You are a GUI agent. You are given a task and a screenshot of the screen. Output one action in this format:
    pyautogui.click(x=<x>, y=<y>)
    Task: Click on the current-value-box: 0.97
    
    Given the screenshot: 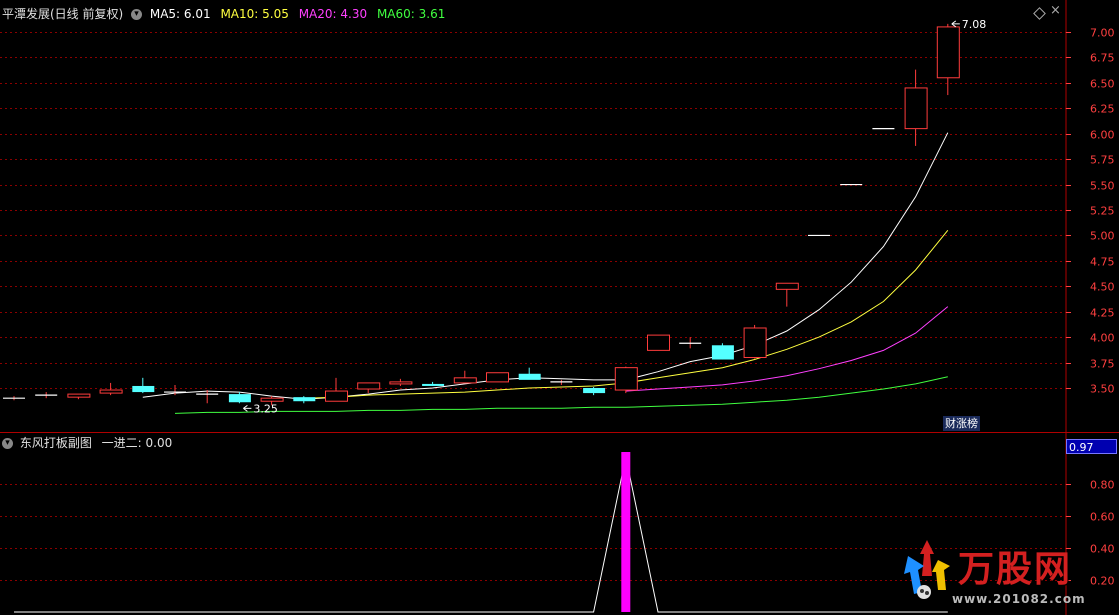 What is the action you would take?
    pyautogui.click(x=1091, y=446)
    